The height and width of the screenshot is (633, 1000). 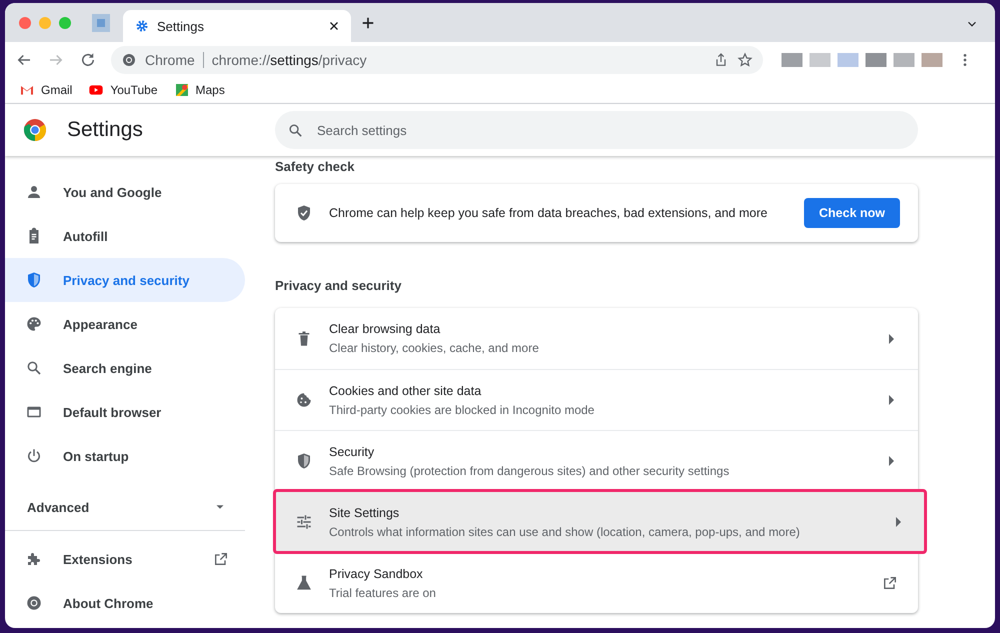 What do you see at coordinates (123, 90) in the screenshot?
I see `bookmark-link: YouTube` at bounding box center [123, 90].